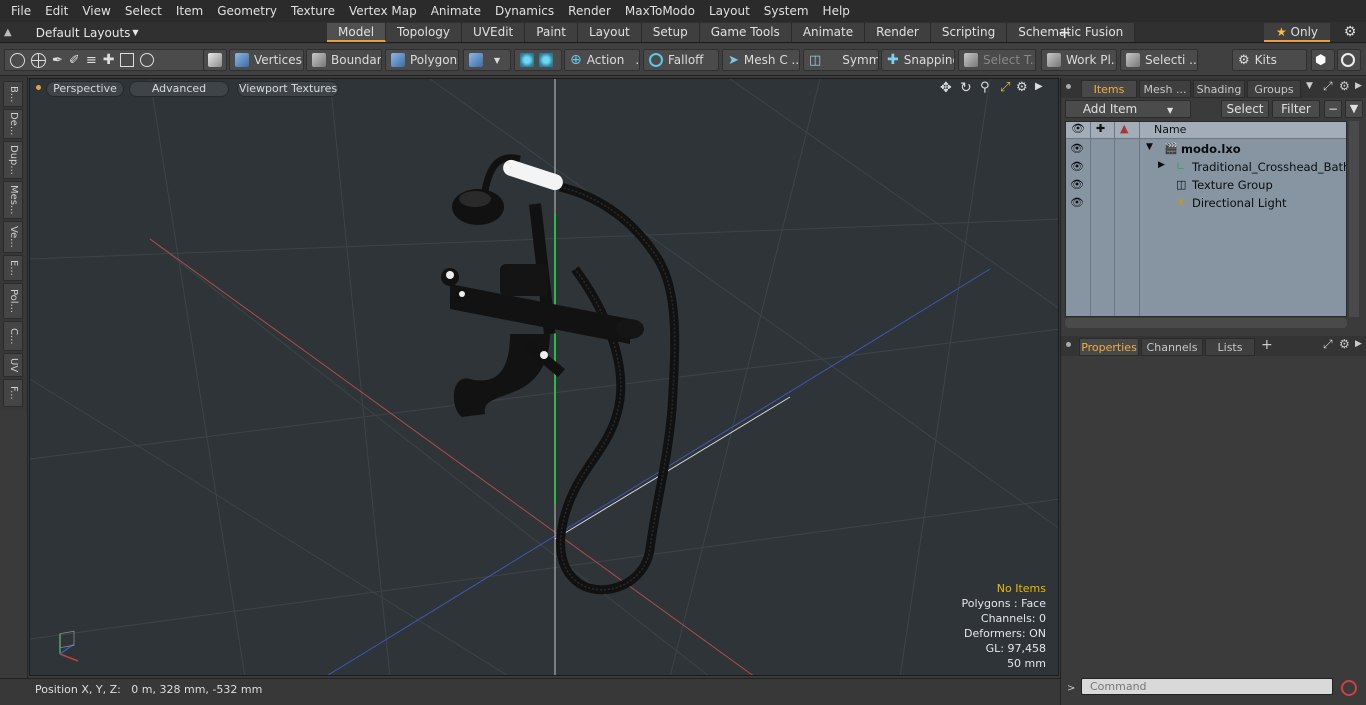 Image resolution: width=1366 pixels, height=705 pixels. Describe the element at coordinates (143, 11) in the screenshot. I see `menu-item-select: Select` at that location.